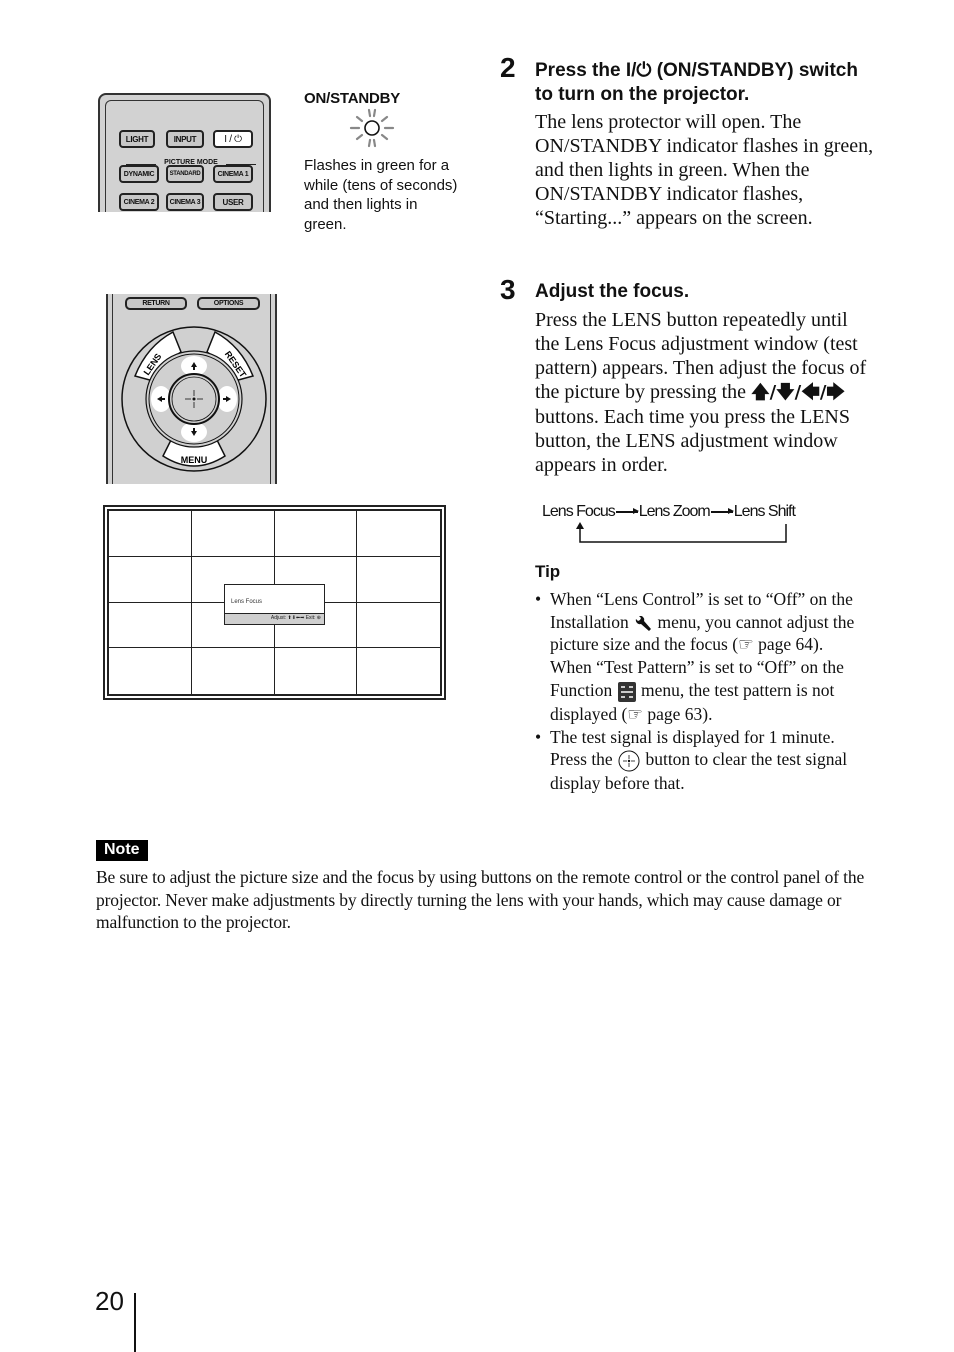 This screenshot has height=1352, width=954. What do you see at coordinates (798, 392) in the screenshot?
I see `arrow-keys-icon: 🡅/🡇/🡄/🡆` at bounding box center [798, 392].